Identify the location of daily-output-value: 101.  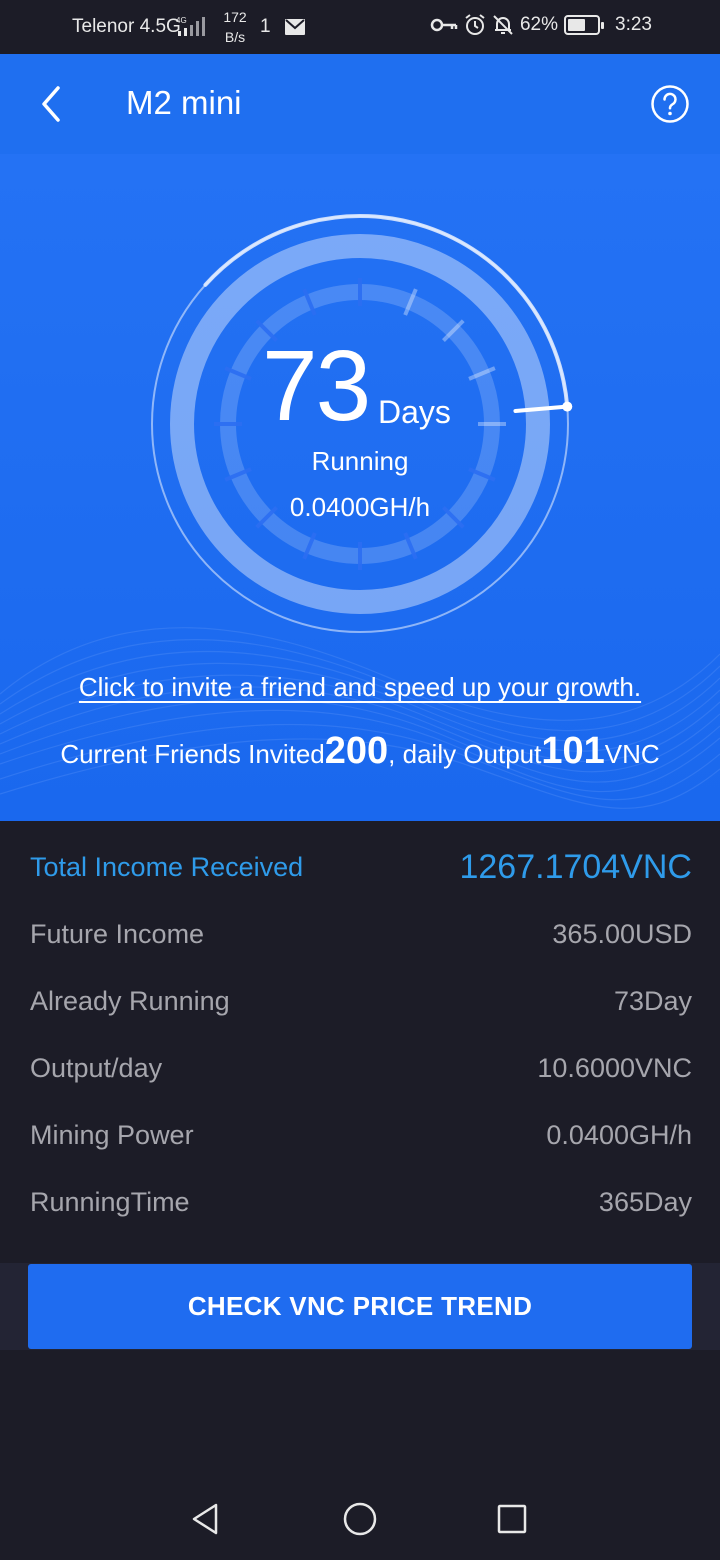
(573, 751).